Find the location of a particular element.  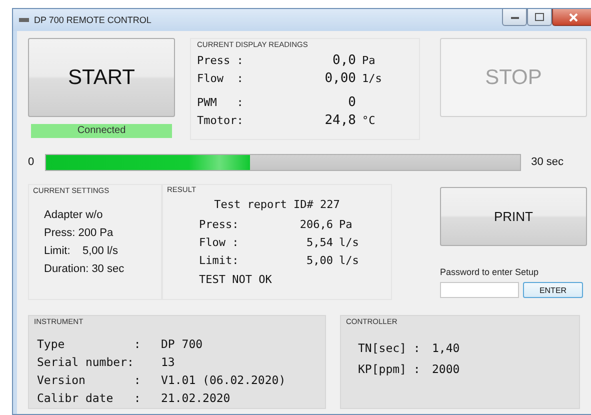

progress-min-label: 0 is located at coordinates (31, 162).